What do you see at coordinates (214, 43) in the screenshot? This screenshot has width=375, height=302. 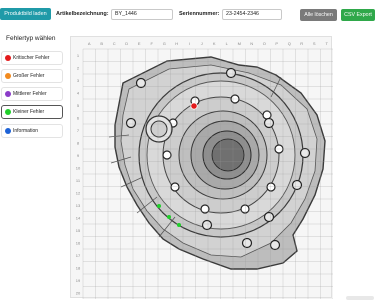 I see `grid-column-label: K` at bounding box center [214, 43].